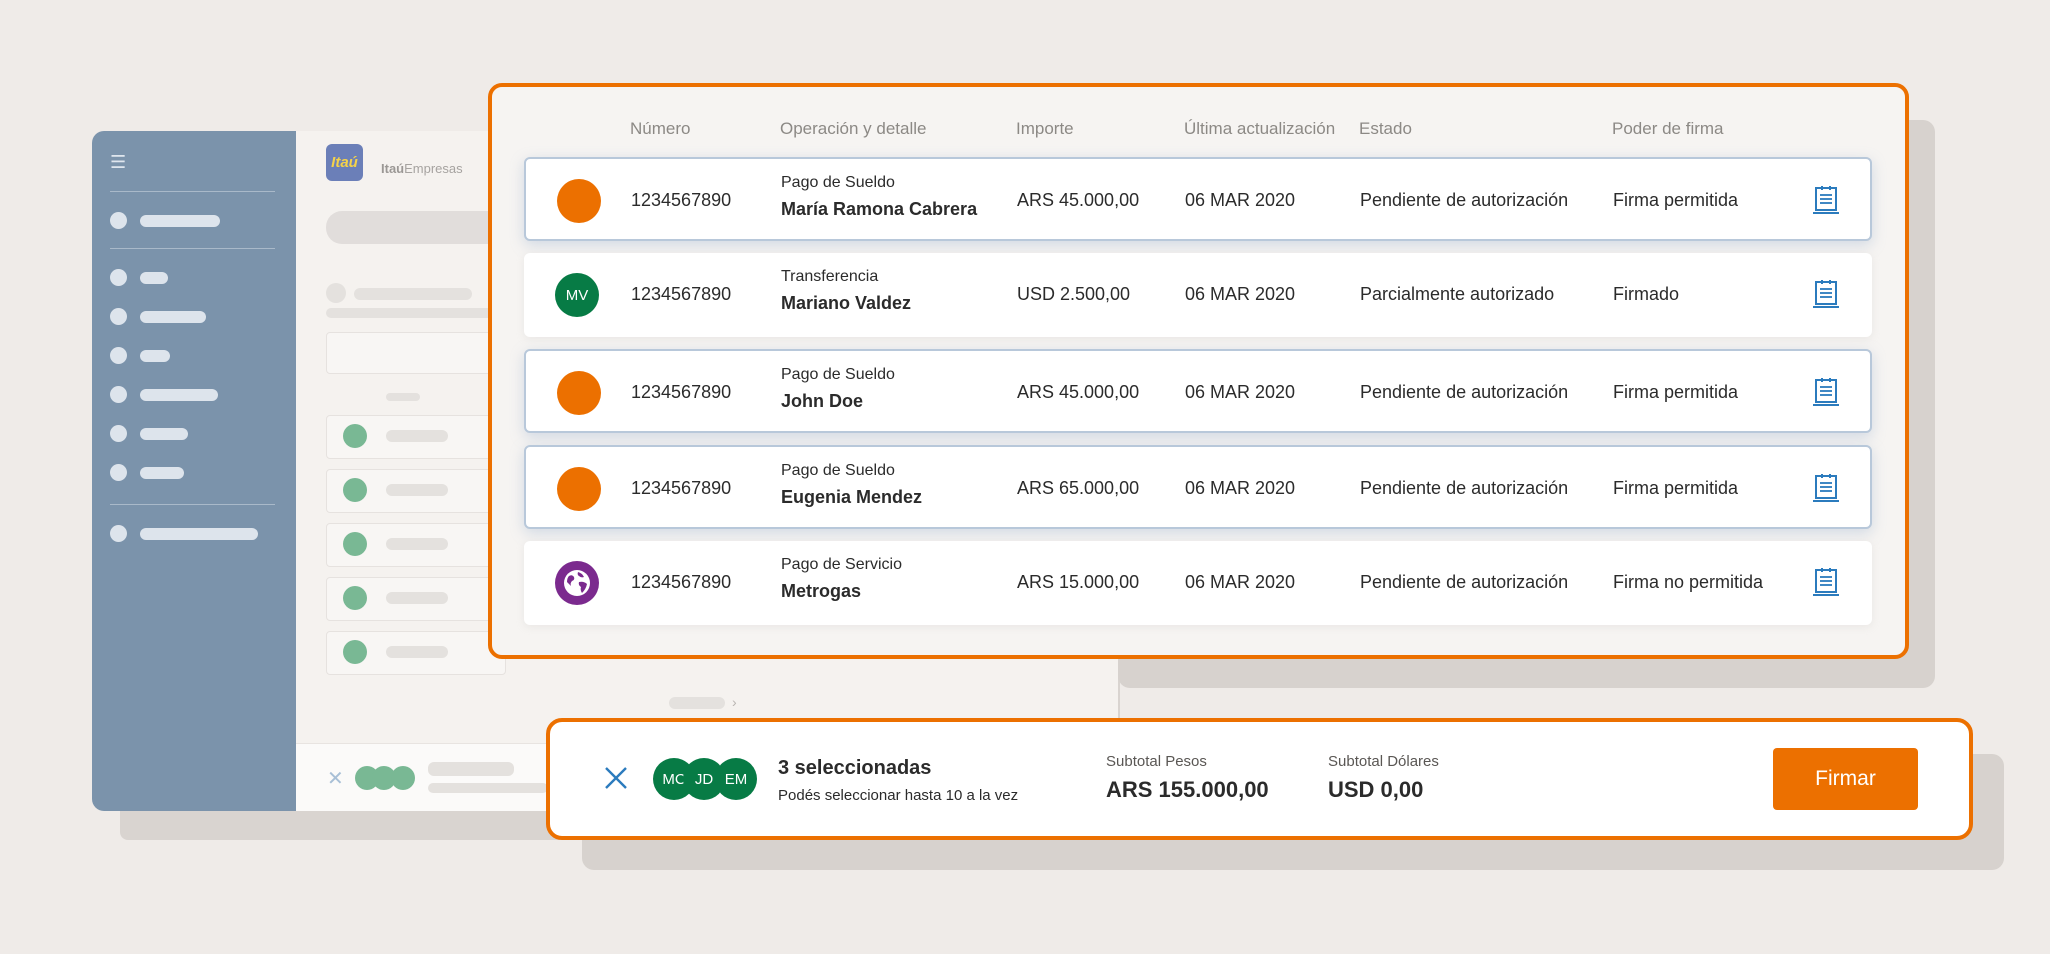 The height and width of the screenshot is (954, 2050). Describe the element at coordinates (660, 129) in the screenshot. I see `header-numero: Número` at that location.